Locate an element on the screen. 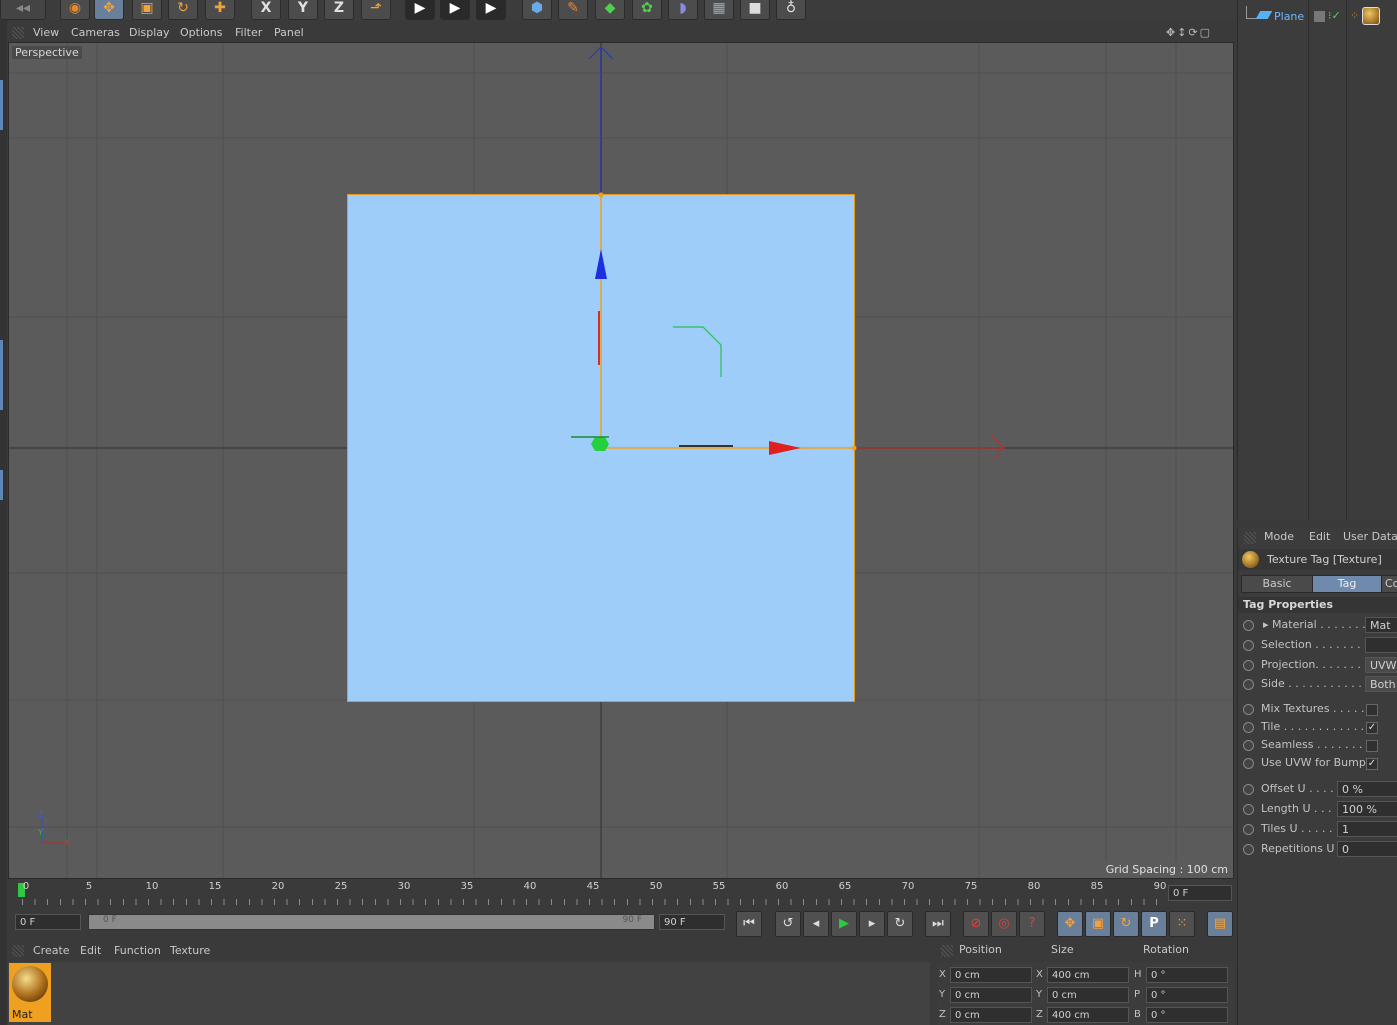  position-z-field: 0 cm is located at coordinates (991, 1015).